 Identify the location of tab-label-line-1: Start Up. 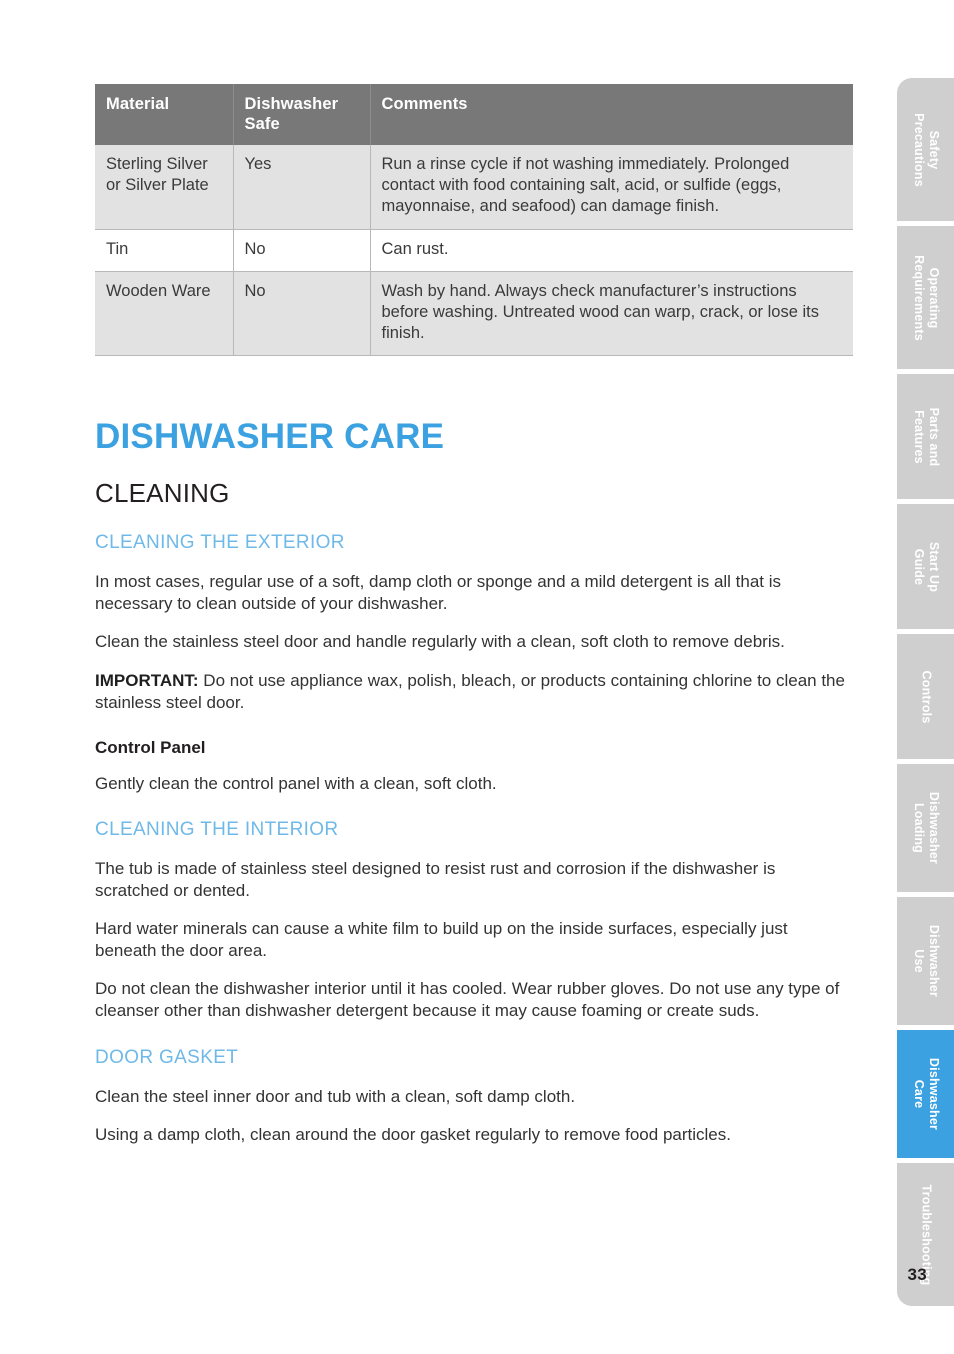
(933, 566).